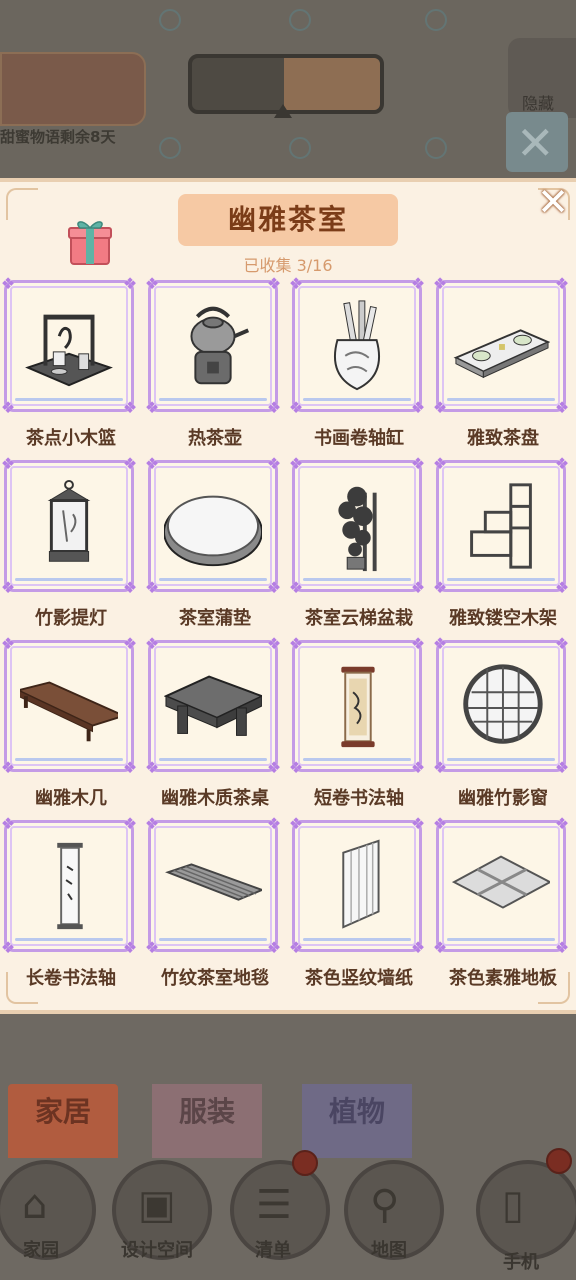  I want to click on long-scroll-icon, so click(70, 886).